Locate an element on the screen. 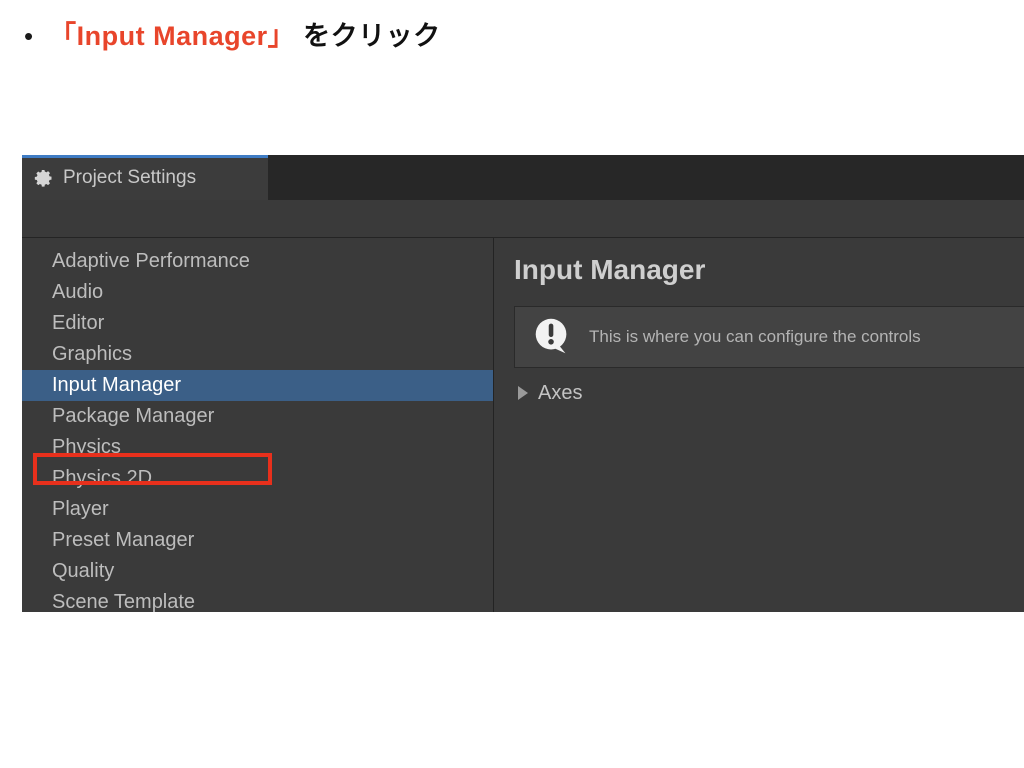 The height and width of the screenshot is (768, 1024). sidebar-item-preset-manager: Preset Manager is located at coordinates (257, 540).